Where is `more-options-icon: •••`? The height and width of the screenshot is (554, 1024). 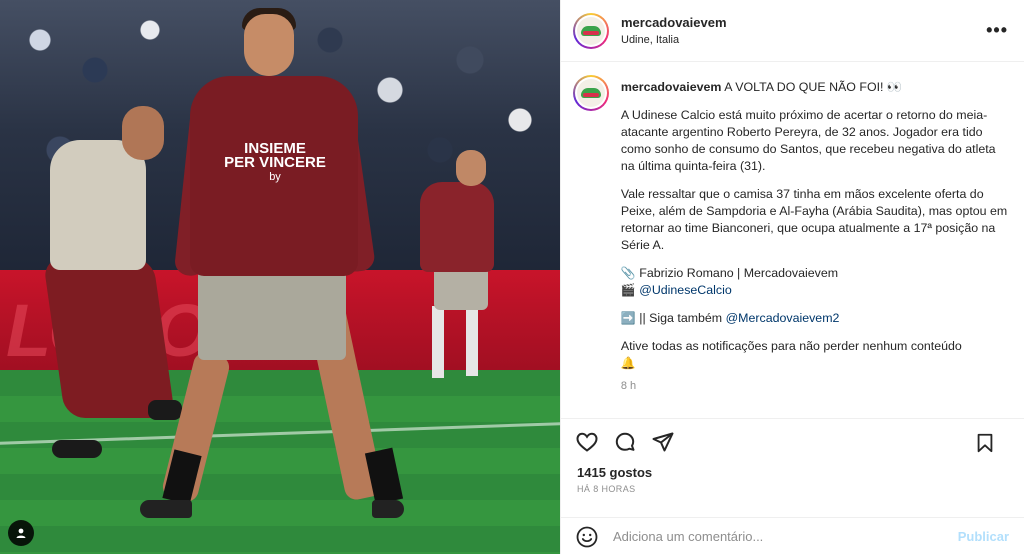 more-options-icon: ••• is located at coordinates (997, 30).